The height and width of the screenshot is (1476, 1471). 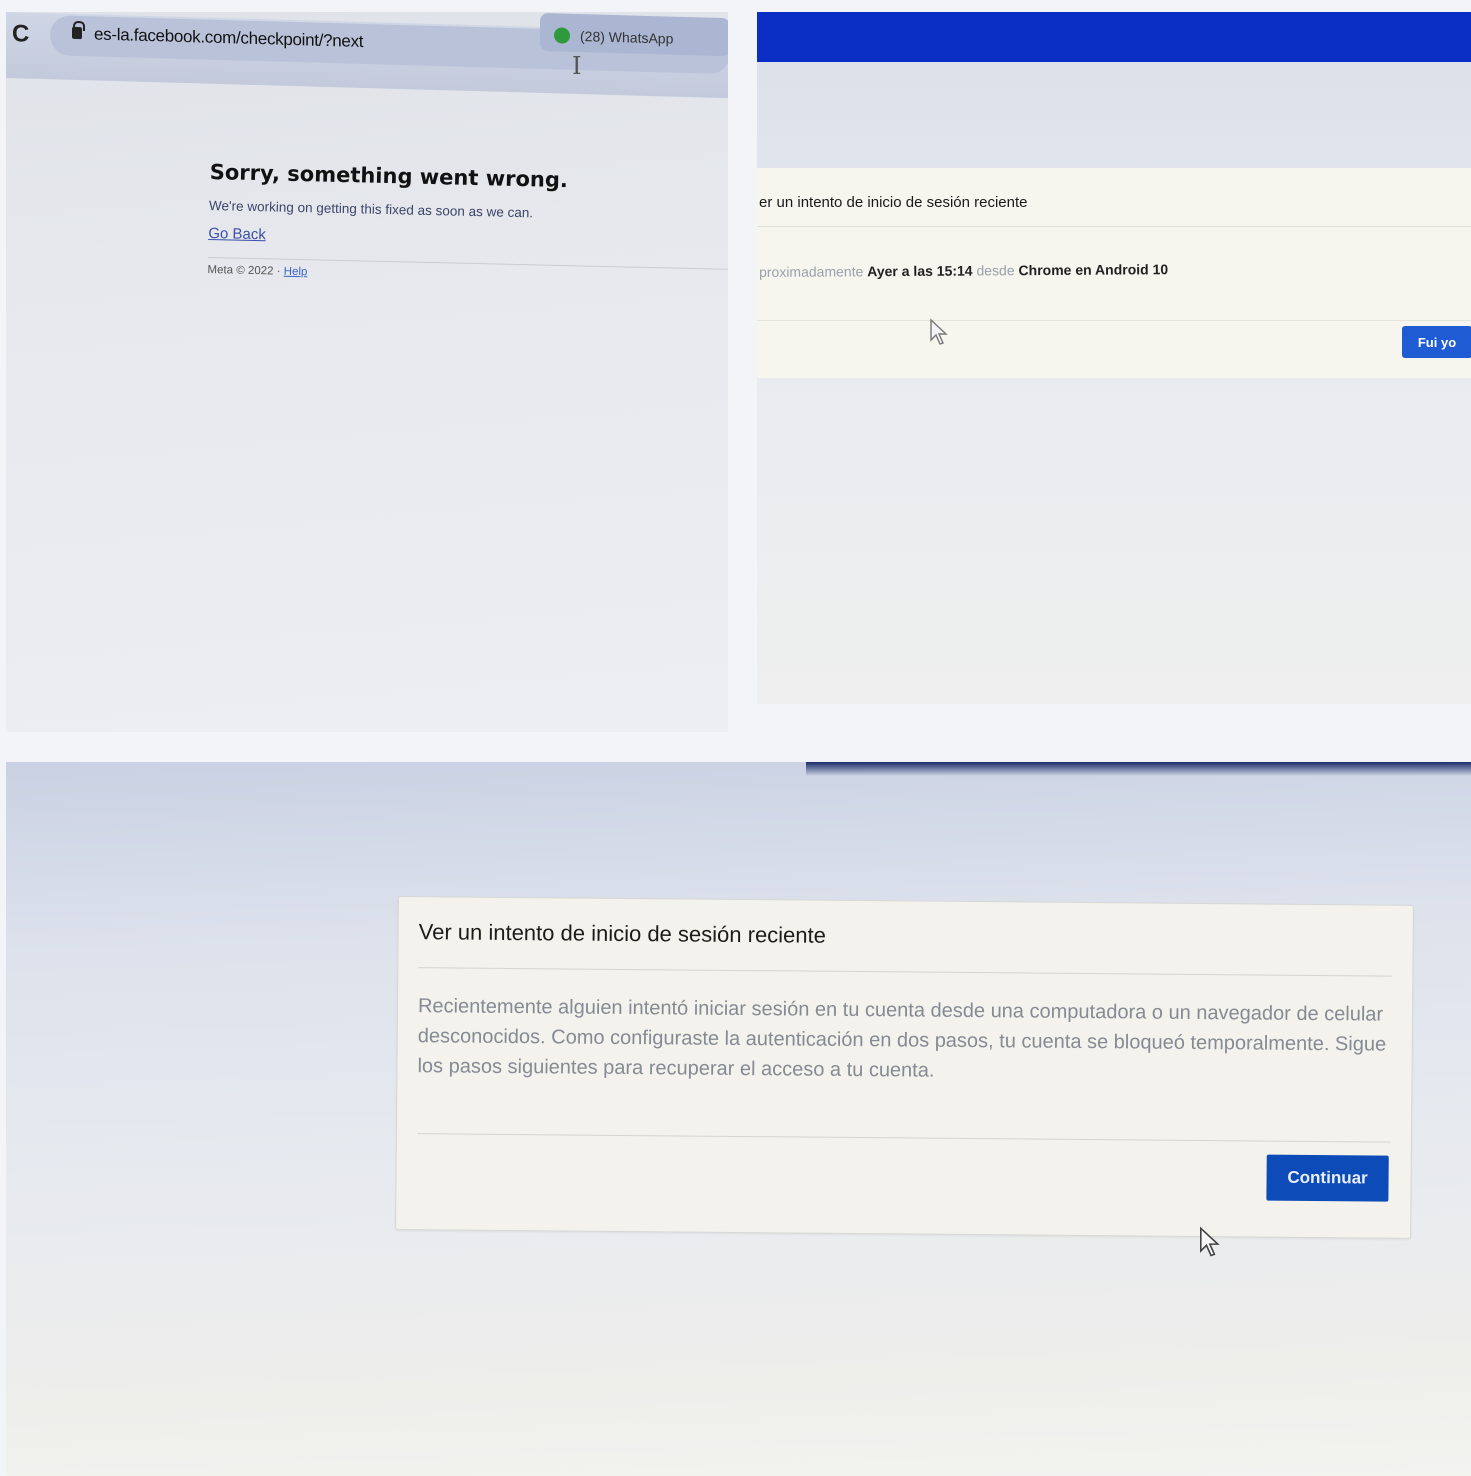 What do you see at coordinates (1114, 37) in the screenshot?
I see `facebook-header-bar` at bounding box center [1114, 37].